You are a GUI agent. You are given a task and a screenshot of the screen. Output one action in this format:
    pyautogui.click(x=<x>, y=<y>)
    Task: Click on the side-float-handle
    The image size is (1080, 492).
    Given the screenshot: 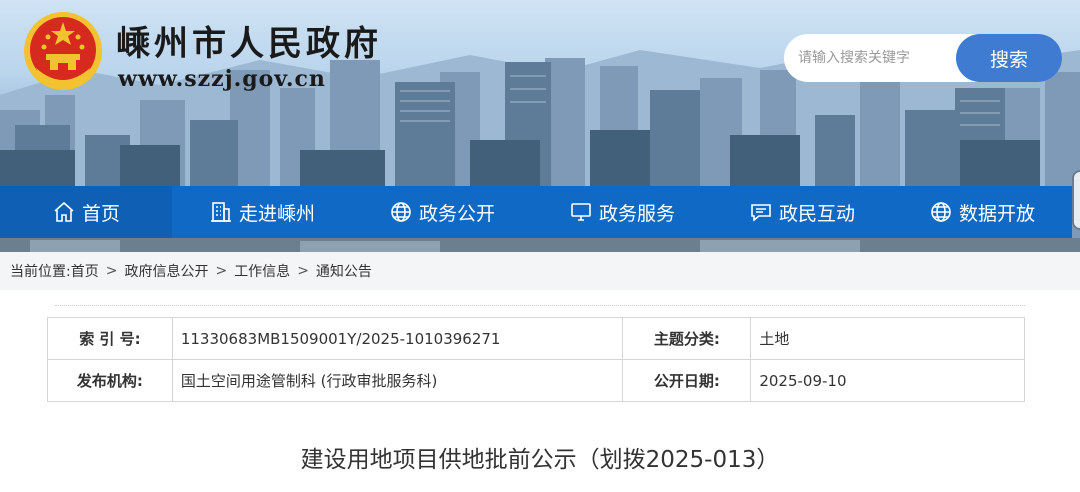 What is the action you would take?
    pyautogui.click(x=1076, y=200)
    